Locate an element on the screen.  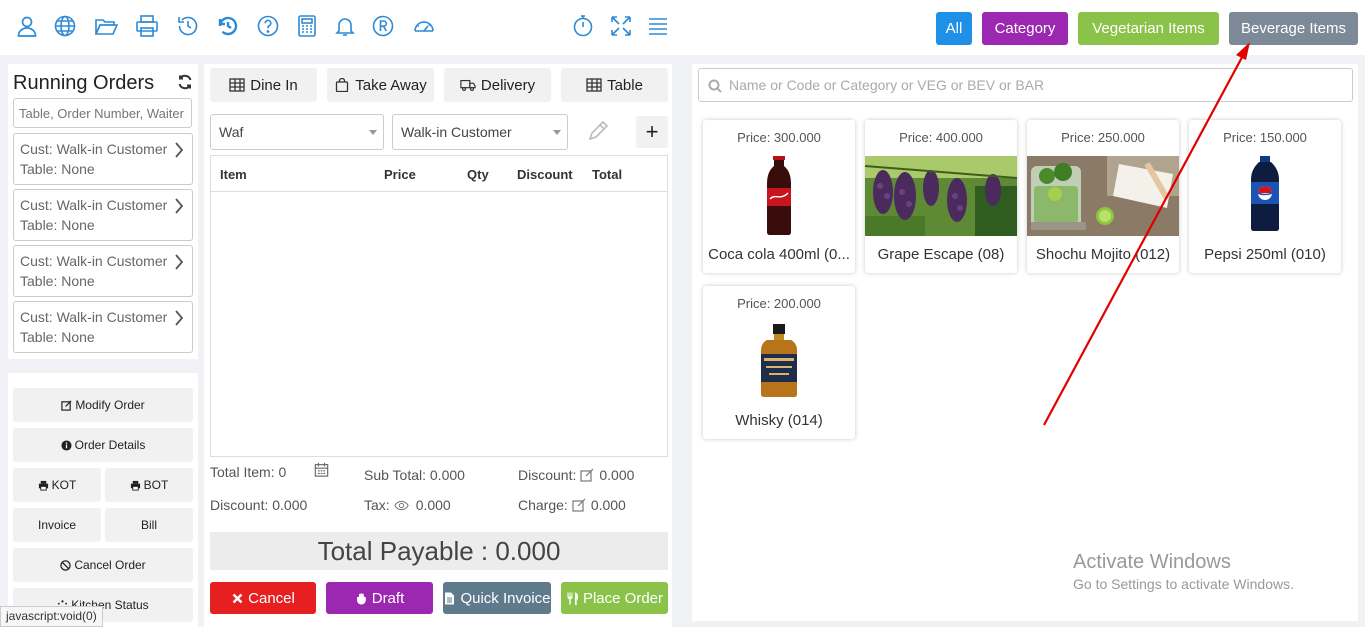
dashboard-gauge-icon is located at coordinates (424, 26).